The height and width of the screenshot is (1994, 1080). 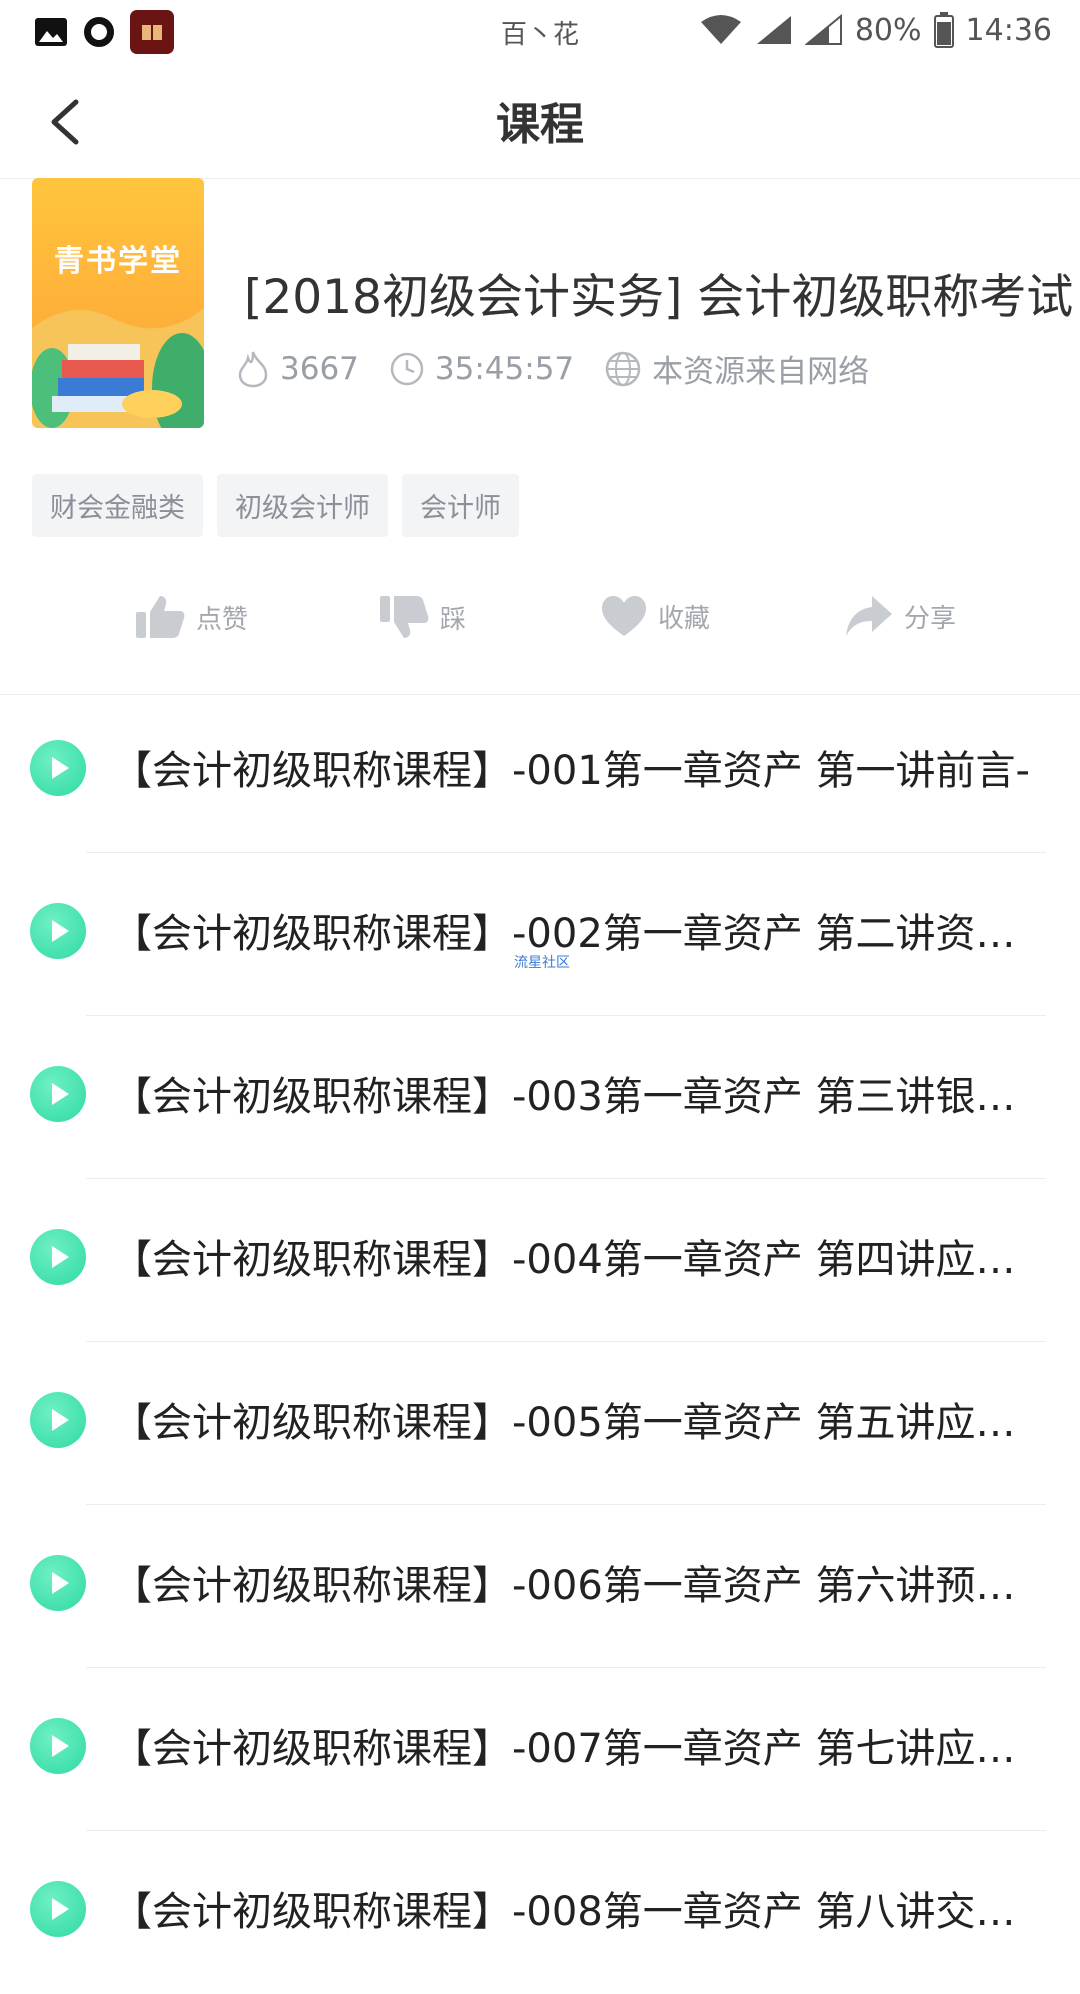 What do you see at coordinates (540, 644) in the screenshot?
I see `action-bar: 点赞 踩 收藏 分享` at bounding box center [540, 644].